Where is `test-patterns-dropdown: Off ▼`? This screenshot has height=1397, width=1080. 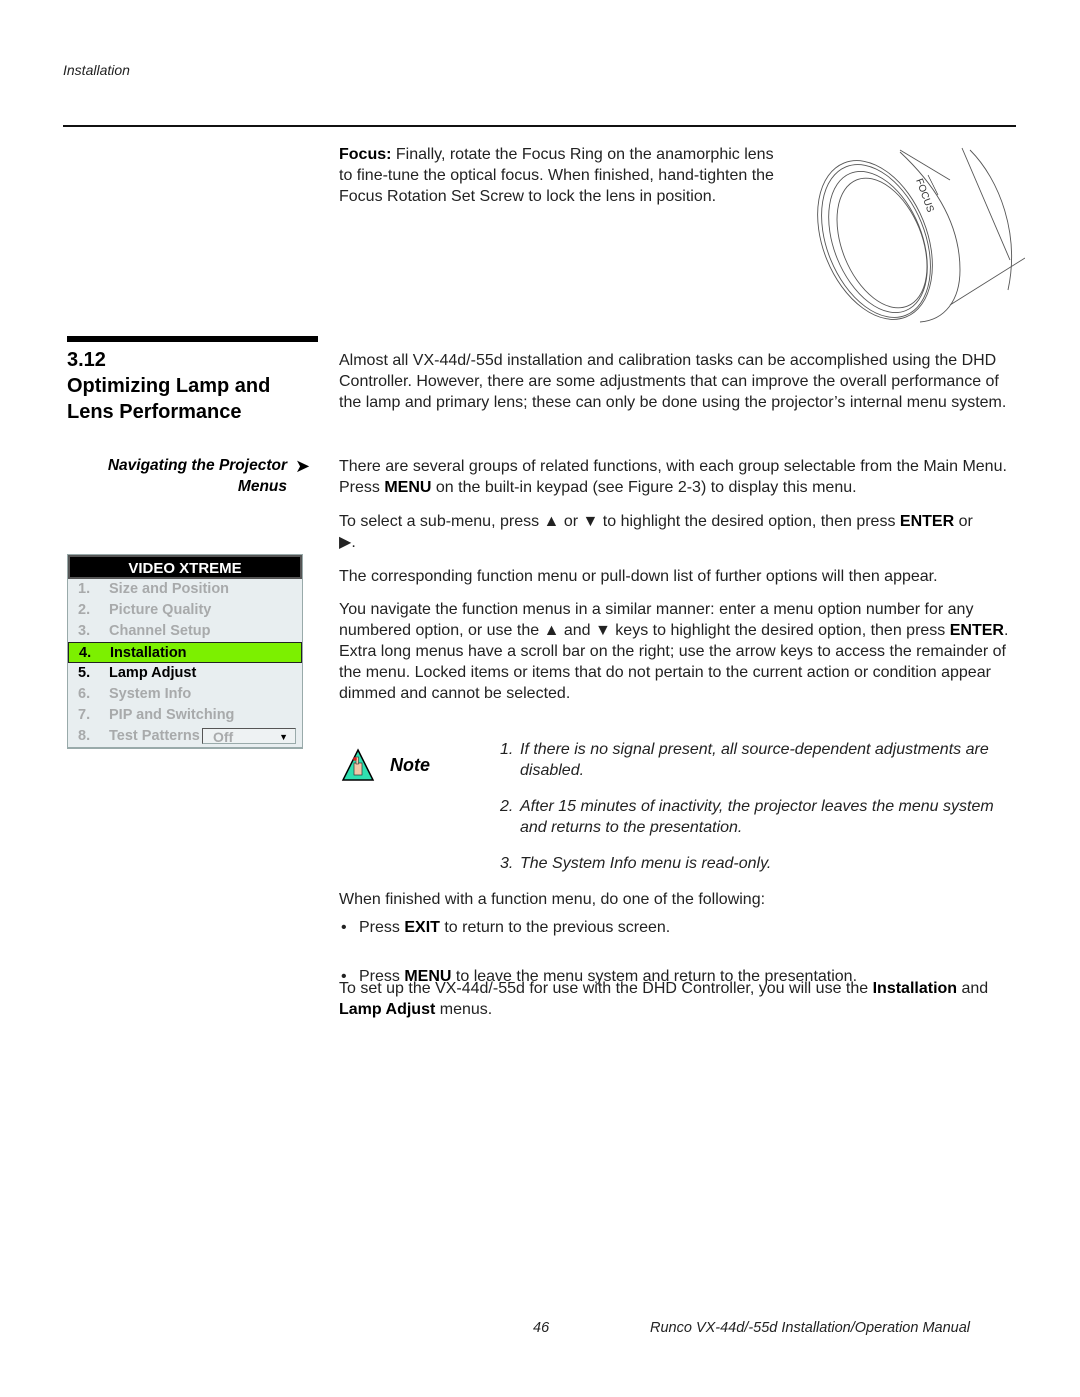 test-patterns-dropdown: Off ▼ is located at coordinates (249, 736).